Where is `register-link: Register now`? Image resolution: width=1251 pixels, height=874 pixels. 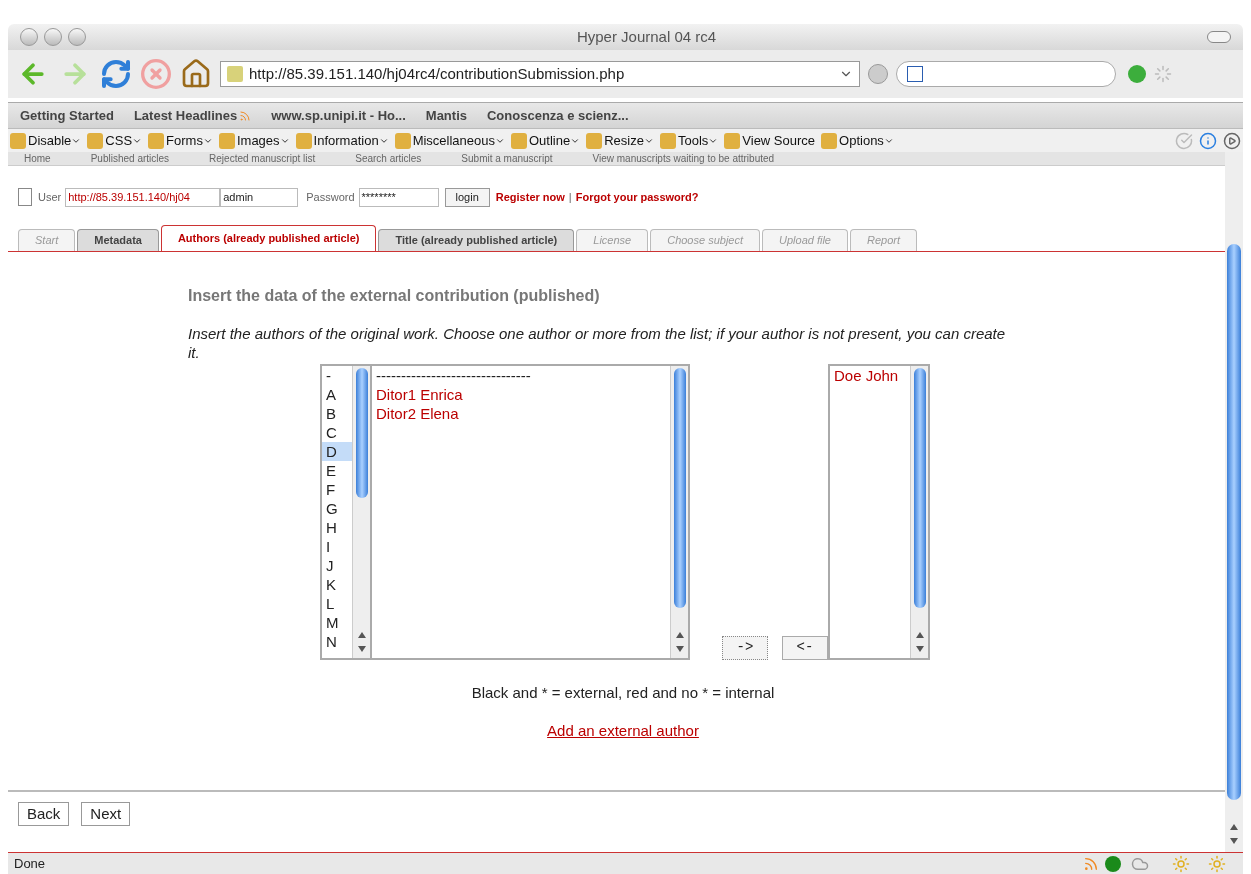
register-link: Register now is located at coordinates (530, 197).